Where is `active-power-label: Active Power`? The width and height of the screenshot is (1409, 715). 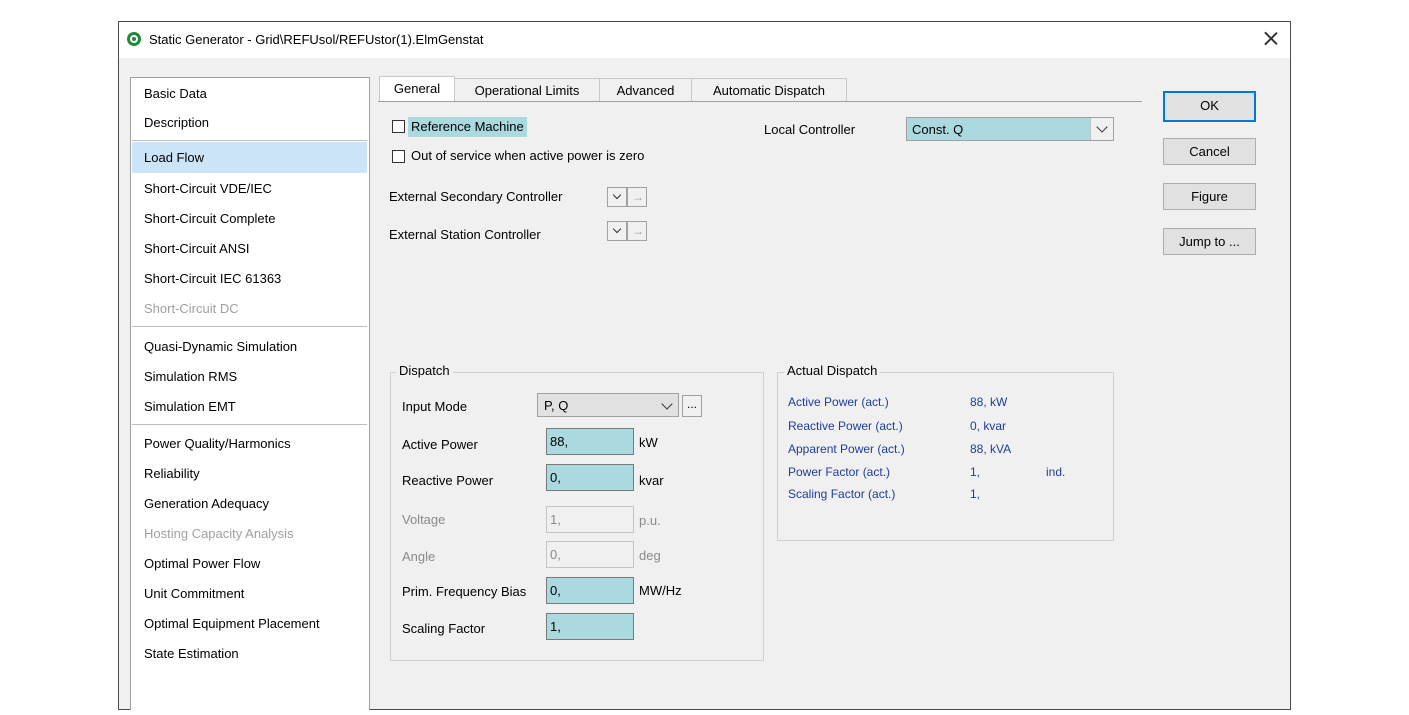
active-power-label: Active Power is located at coordinates (440, 444).